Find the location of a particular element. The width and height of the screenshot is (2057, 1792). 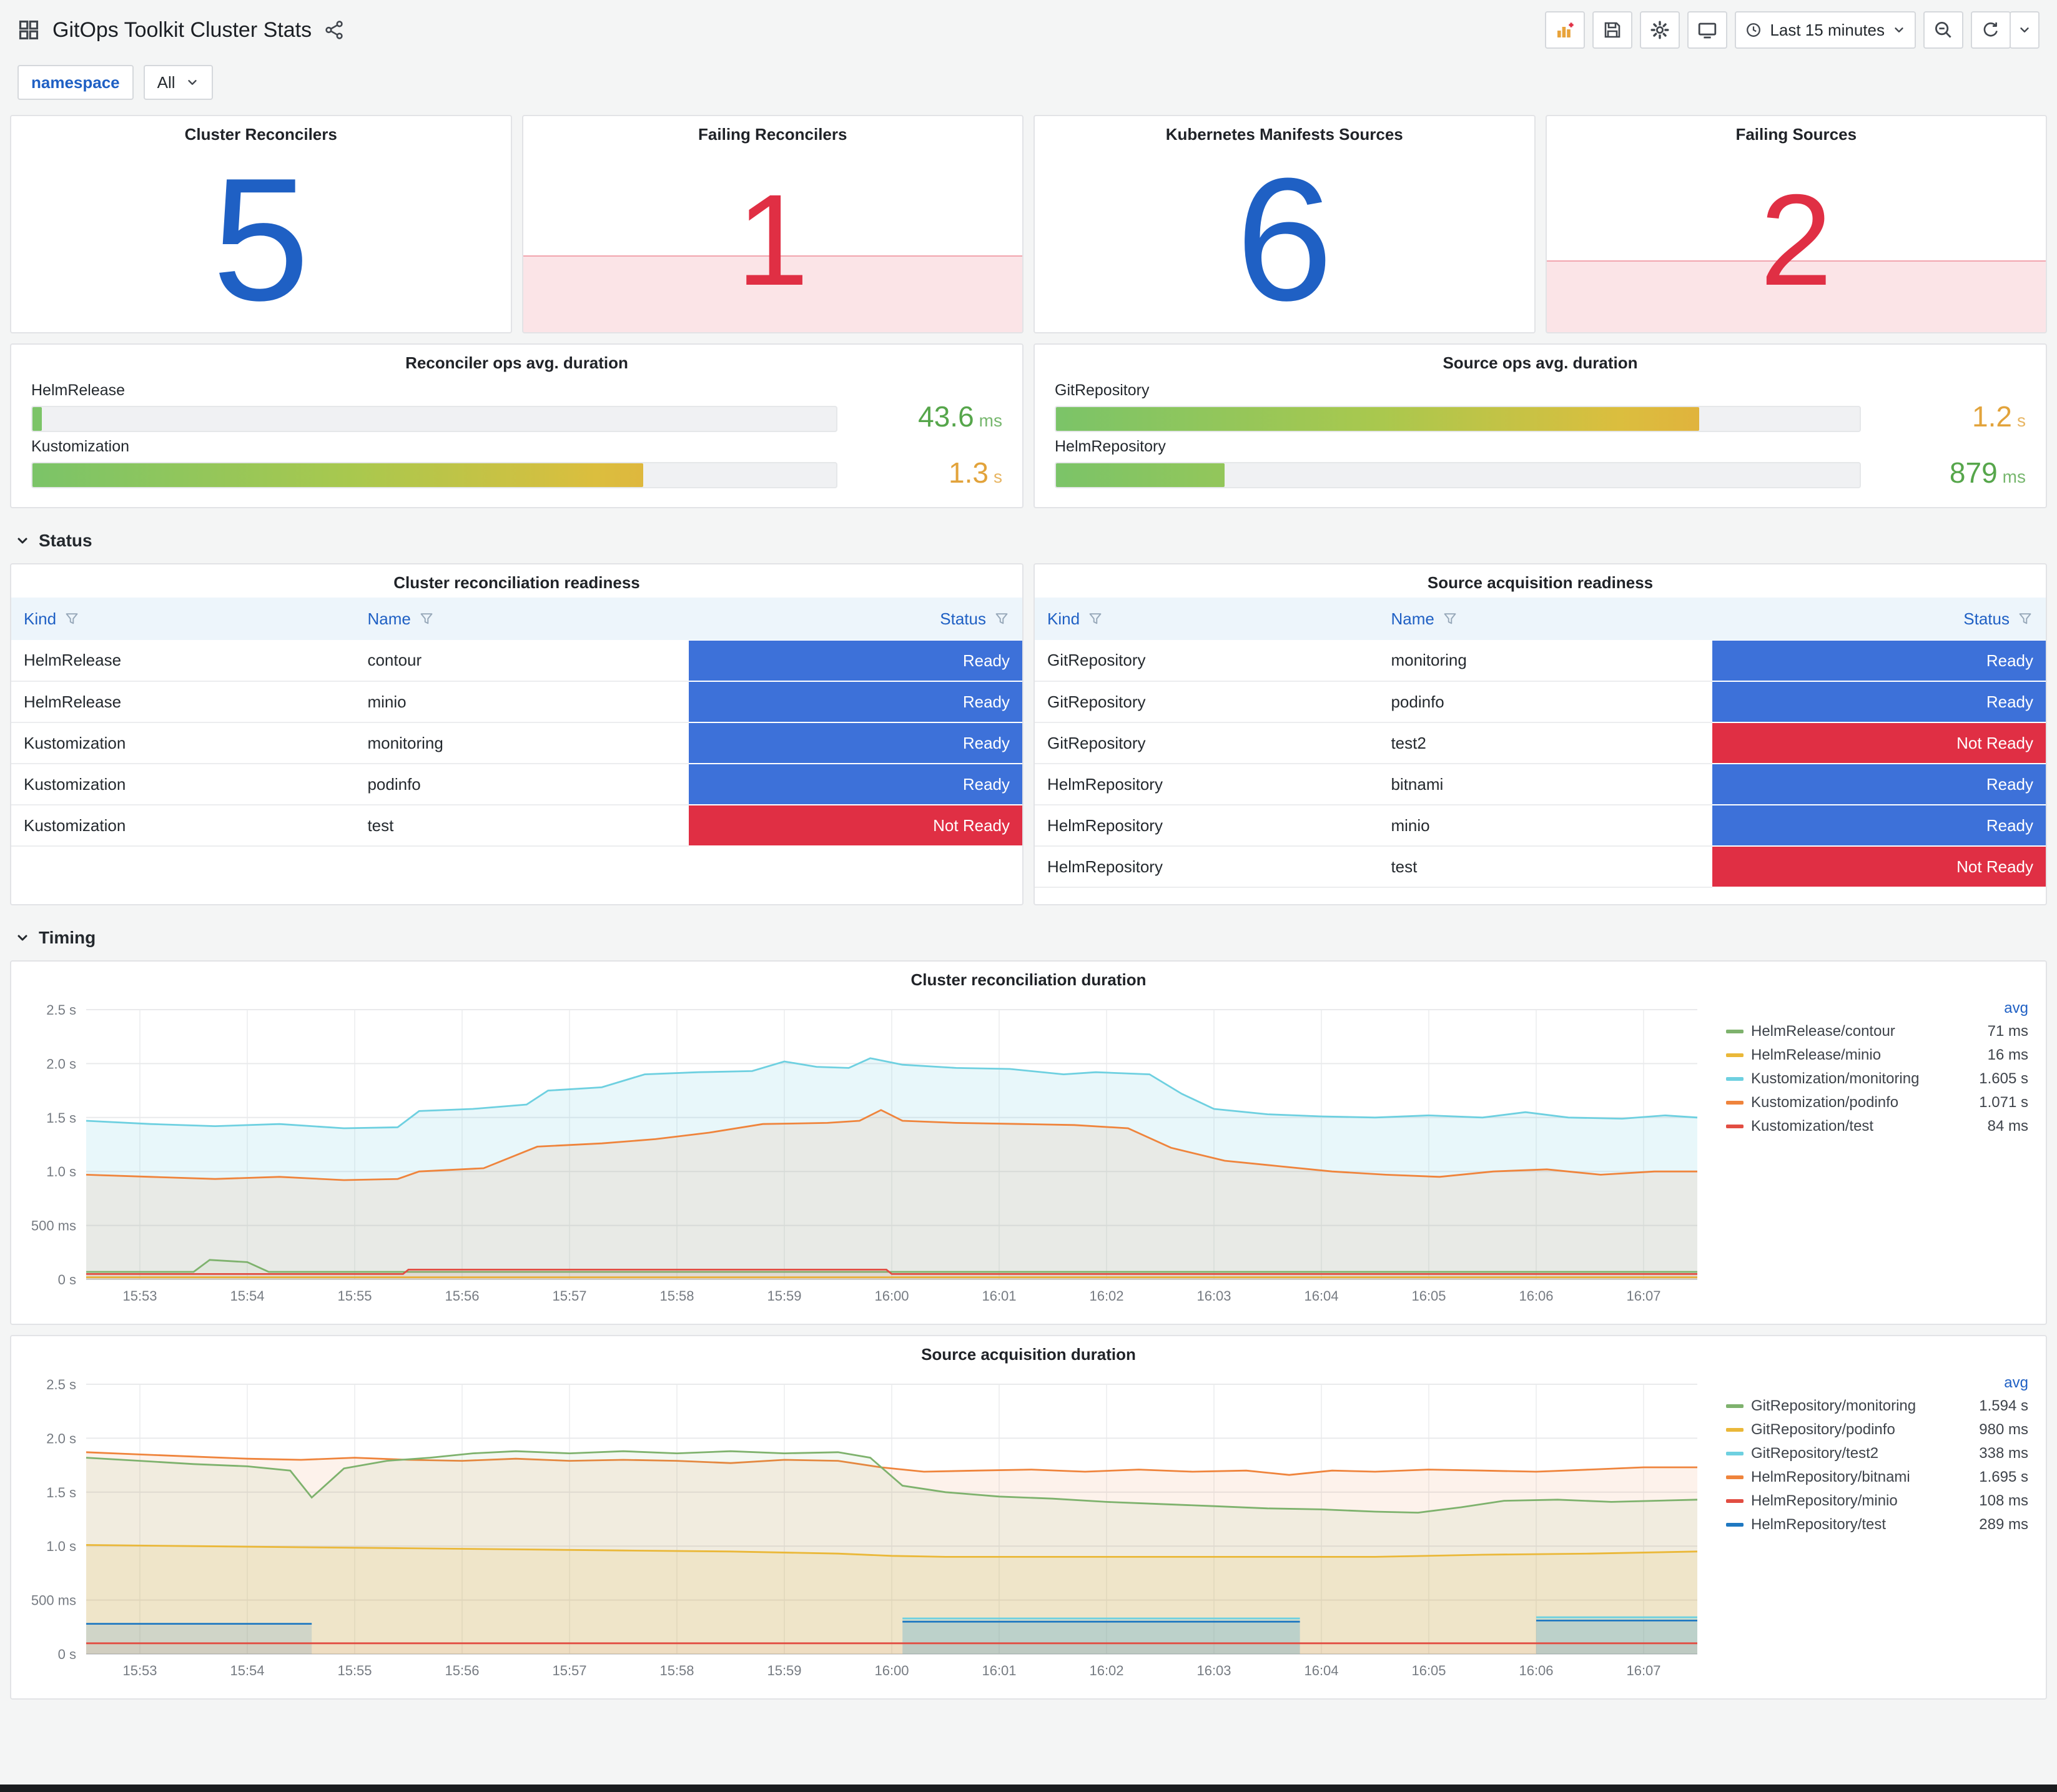

legend-item: GitRepository/test2 338 ms is located at coordinates (1877, 1453).